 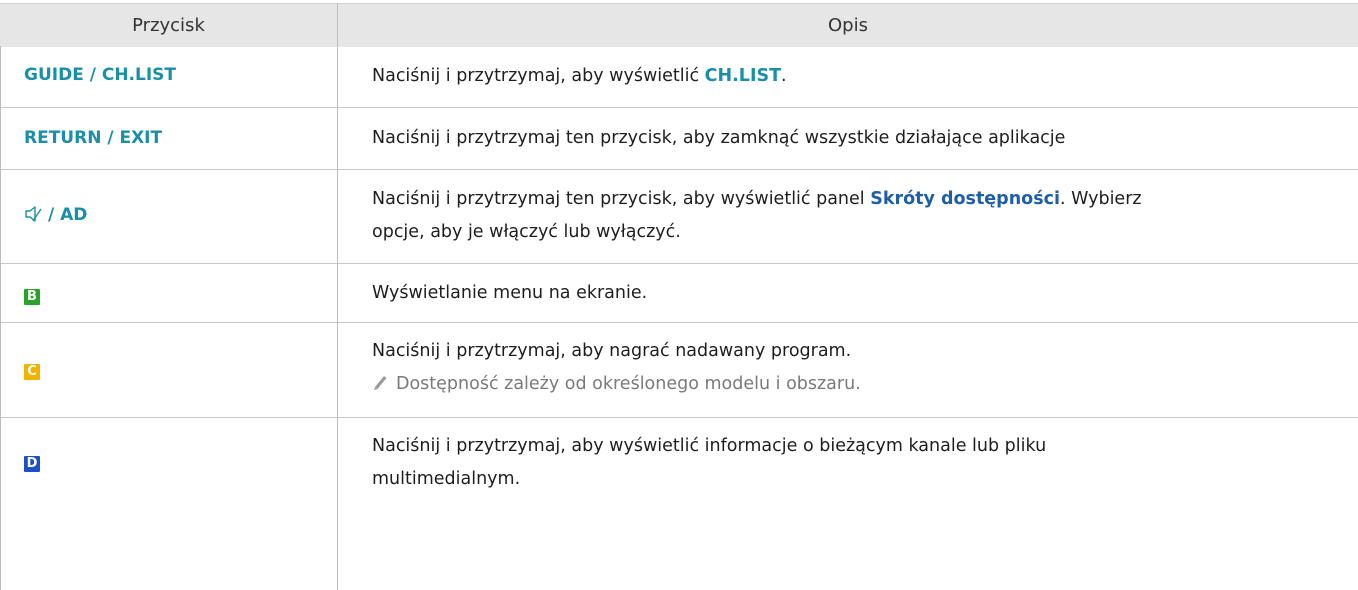 I want to click on table-header: Przycisk Opis, so click(x=679, y=25).